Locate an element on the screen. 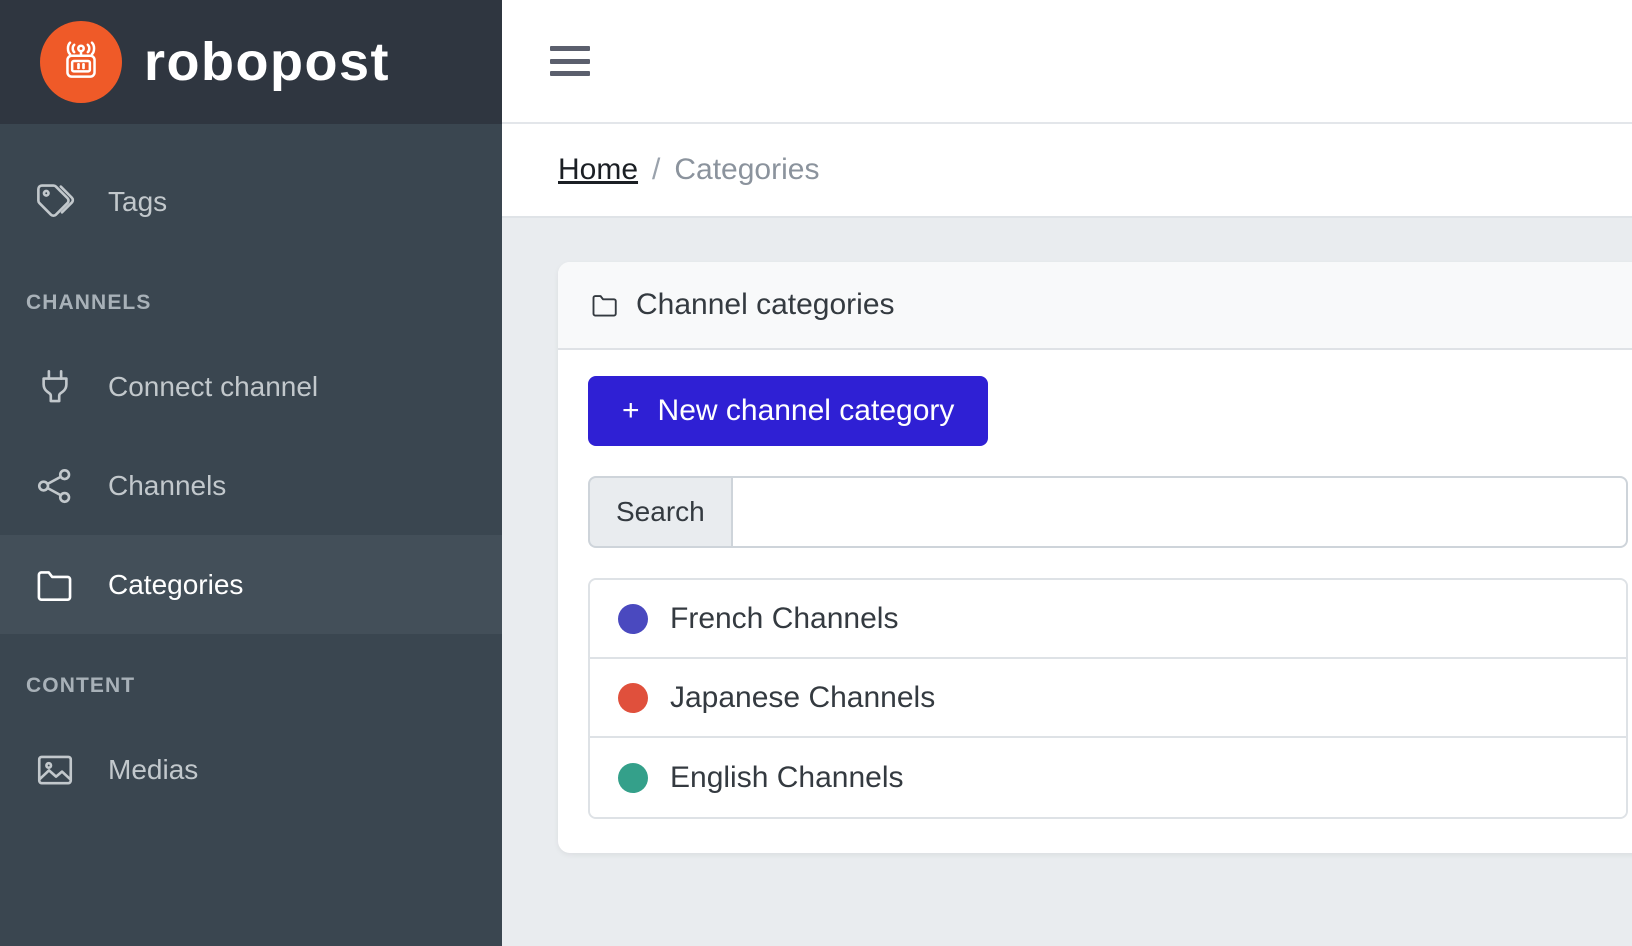  sidebar-item-label: Connect channel is located at coordinates (213, 386).